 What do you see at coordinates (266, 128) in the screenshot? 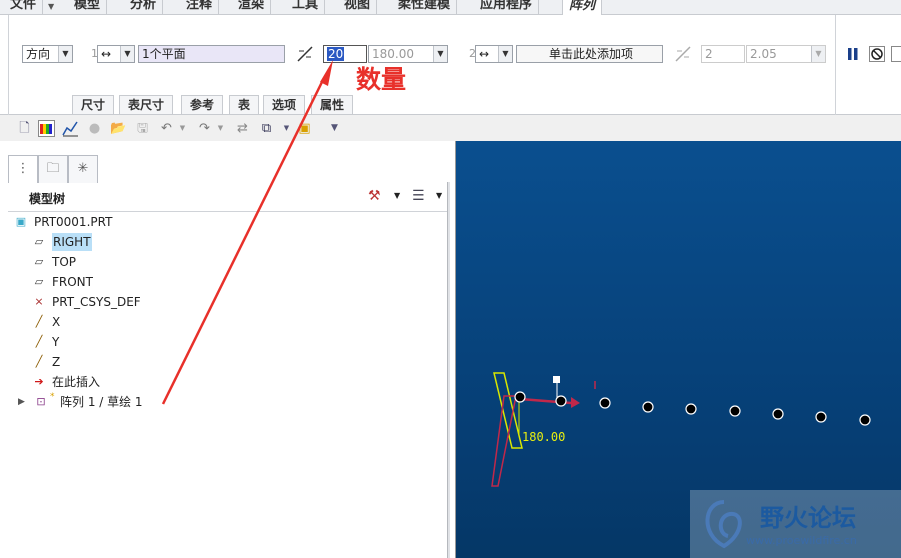
I see `windows-icon: ⧉` at bounding box center [266, 128].